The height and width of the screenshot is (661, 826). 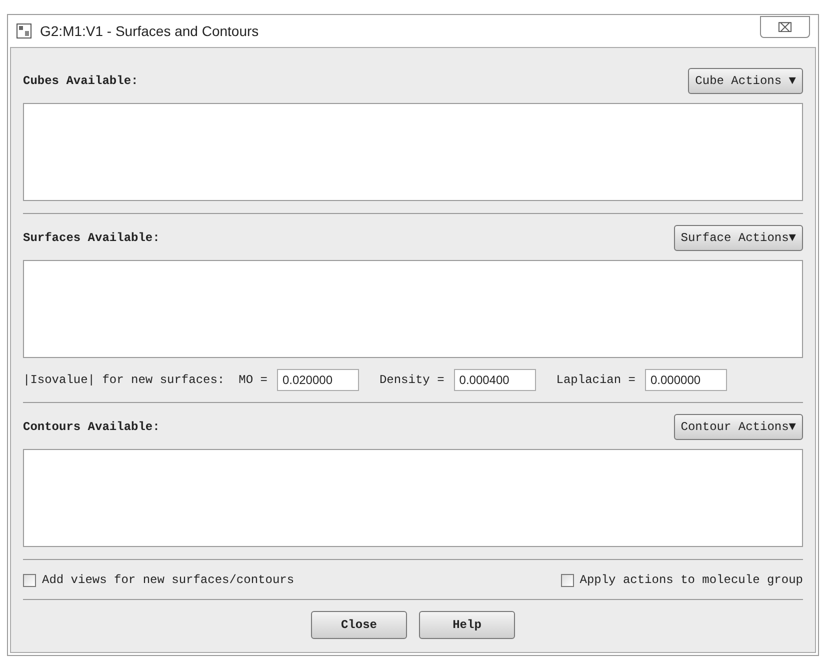 I want to click on checkbox-label: Apply actions to molecule group, so click(x=691, y=580).